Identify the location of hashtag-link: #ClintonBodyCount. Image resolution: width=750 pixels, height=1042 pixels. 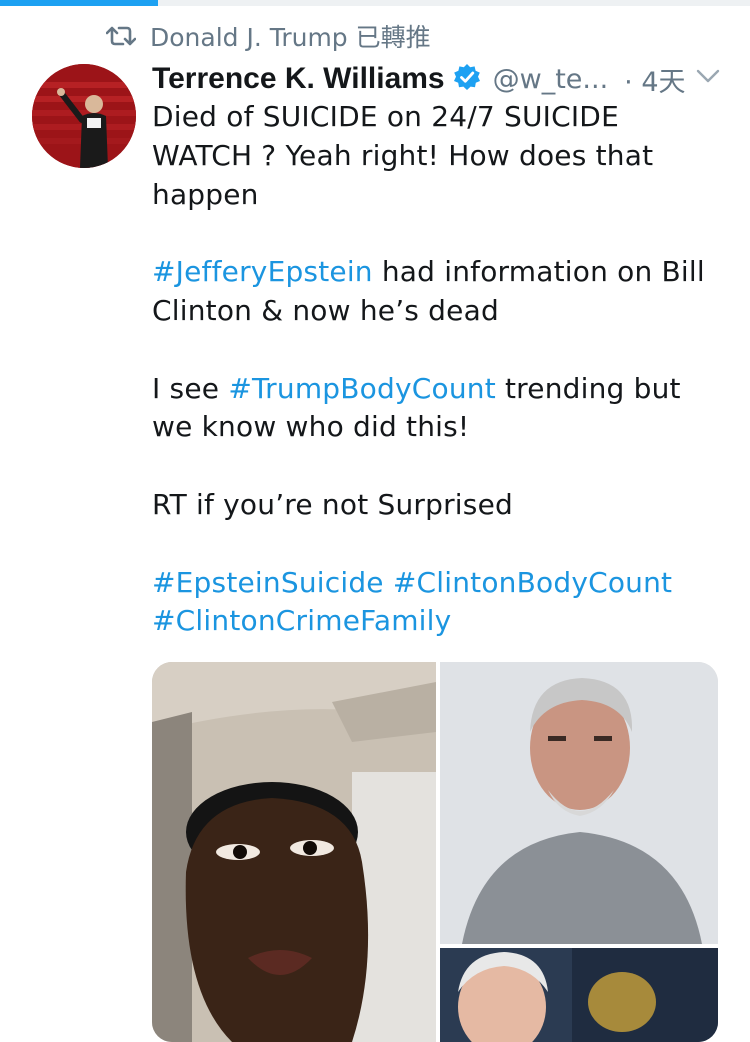
(532, 582).